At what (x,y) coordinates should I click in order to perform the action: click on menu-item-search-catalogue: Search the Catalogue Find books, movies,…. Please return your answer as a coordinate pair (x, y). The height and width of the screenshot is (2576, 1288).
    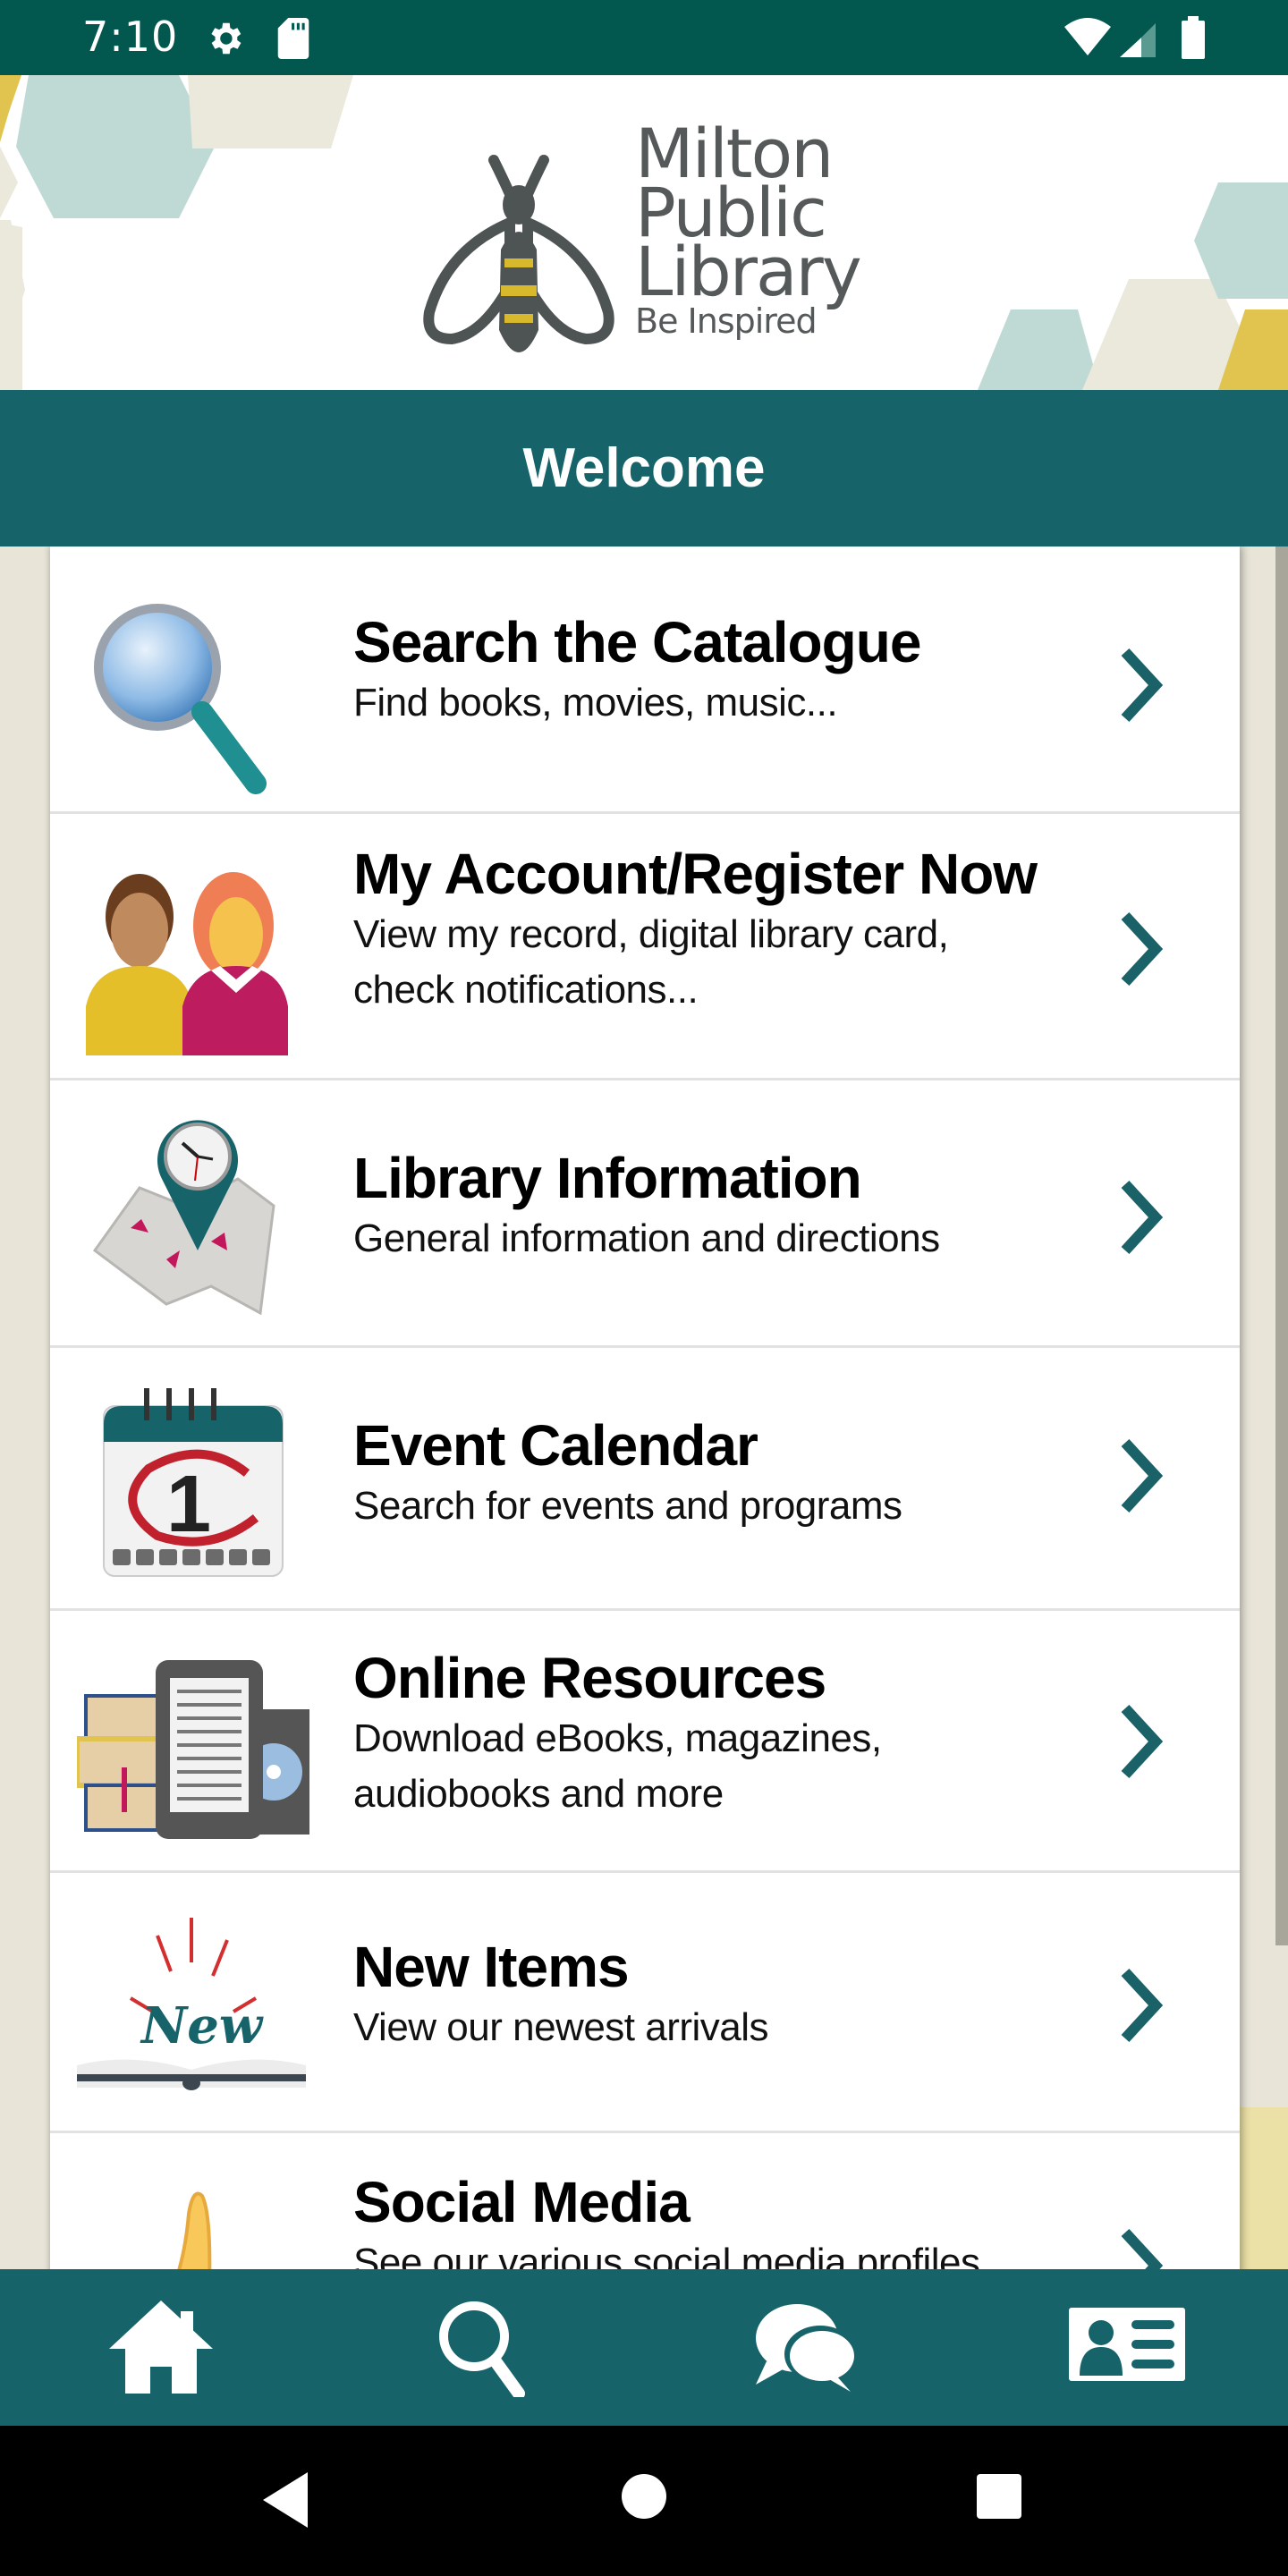
    Looking at the image, I should click on (645, 680).